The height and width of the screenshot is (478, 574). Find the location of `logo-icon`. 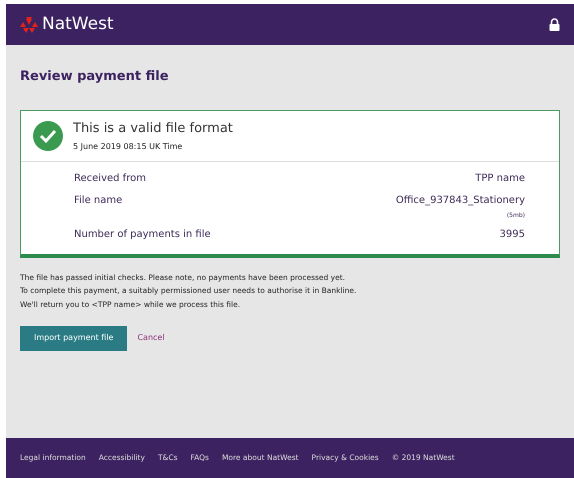

logo-icon is located at coordinates (29, 24).